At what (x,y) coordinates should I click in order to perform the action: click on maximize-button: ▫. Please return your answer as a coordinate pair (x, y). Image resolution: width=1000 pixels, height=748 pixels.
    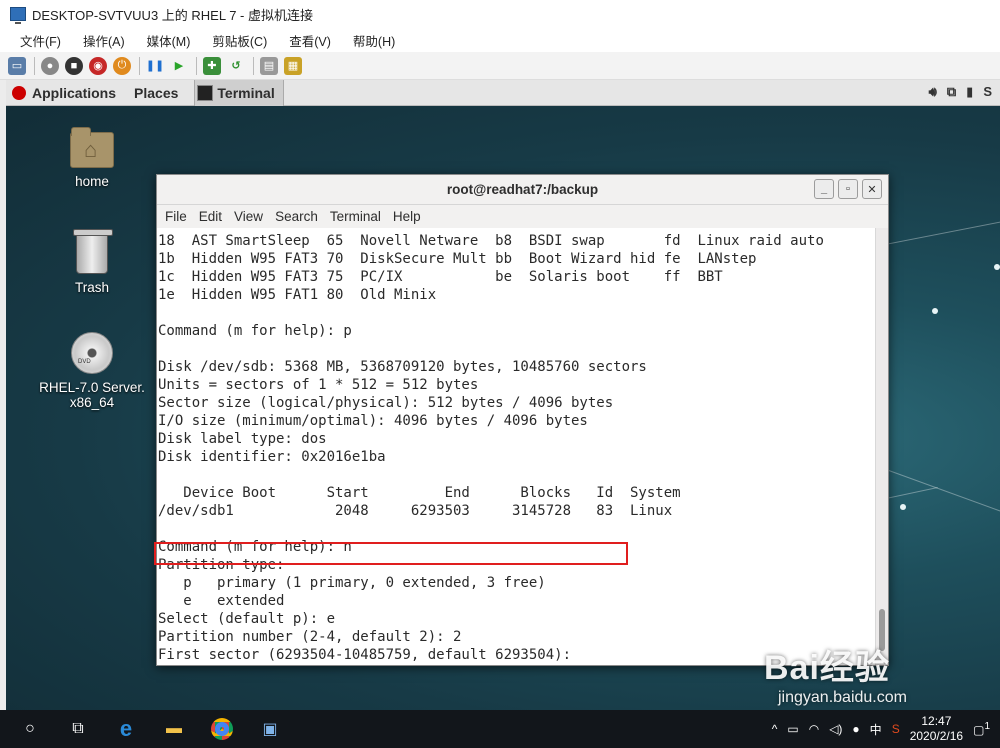
    Looking at the image, I should click on (848, 189).